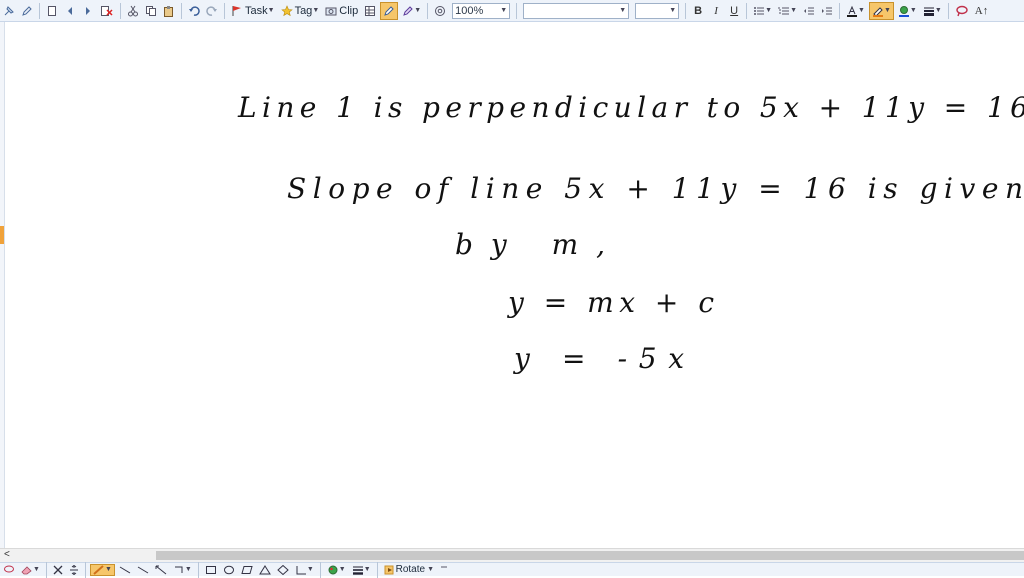 The image size is (1024, 578). I want to click on rotate-button: Rotate ▼, so click(409, 570).